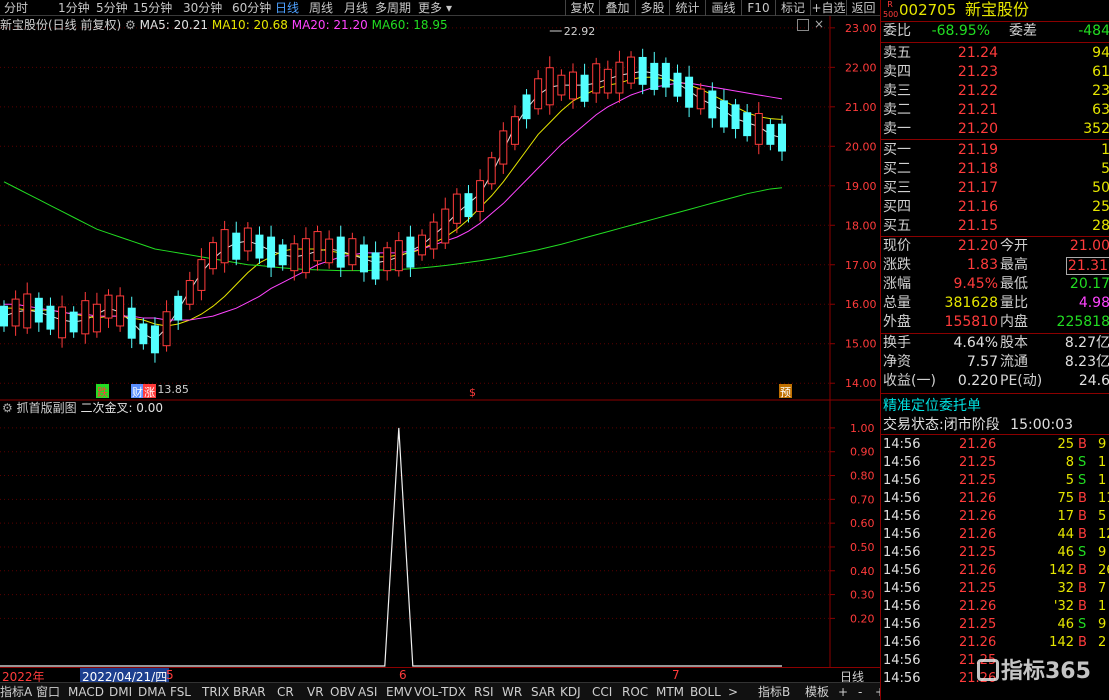  I want to click on buy-volume: 50, so click(1100, 188).